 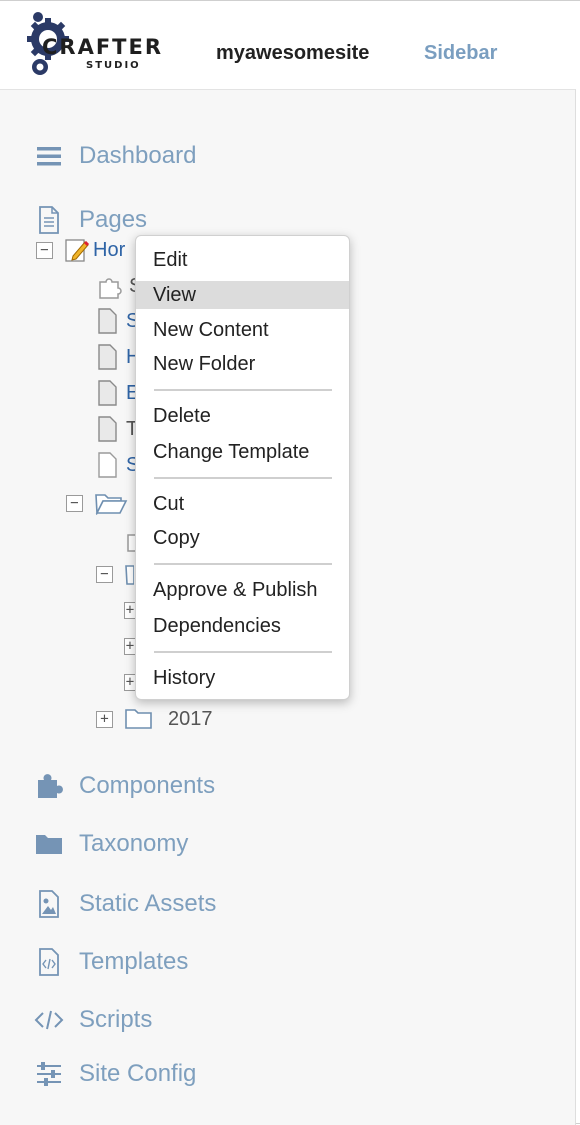 What do you see at coordinates (242, 538) in the screenshot?
I see `menu-item-copy: Copy` at bounding box center [242, 538].